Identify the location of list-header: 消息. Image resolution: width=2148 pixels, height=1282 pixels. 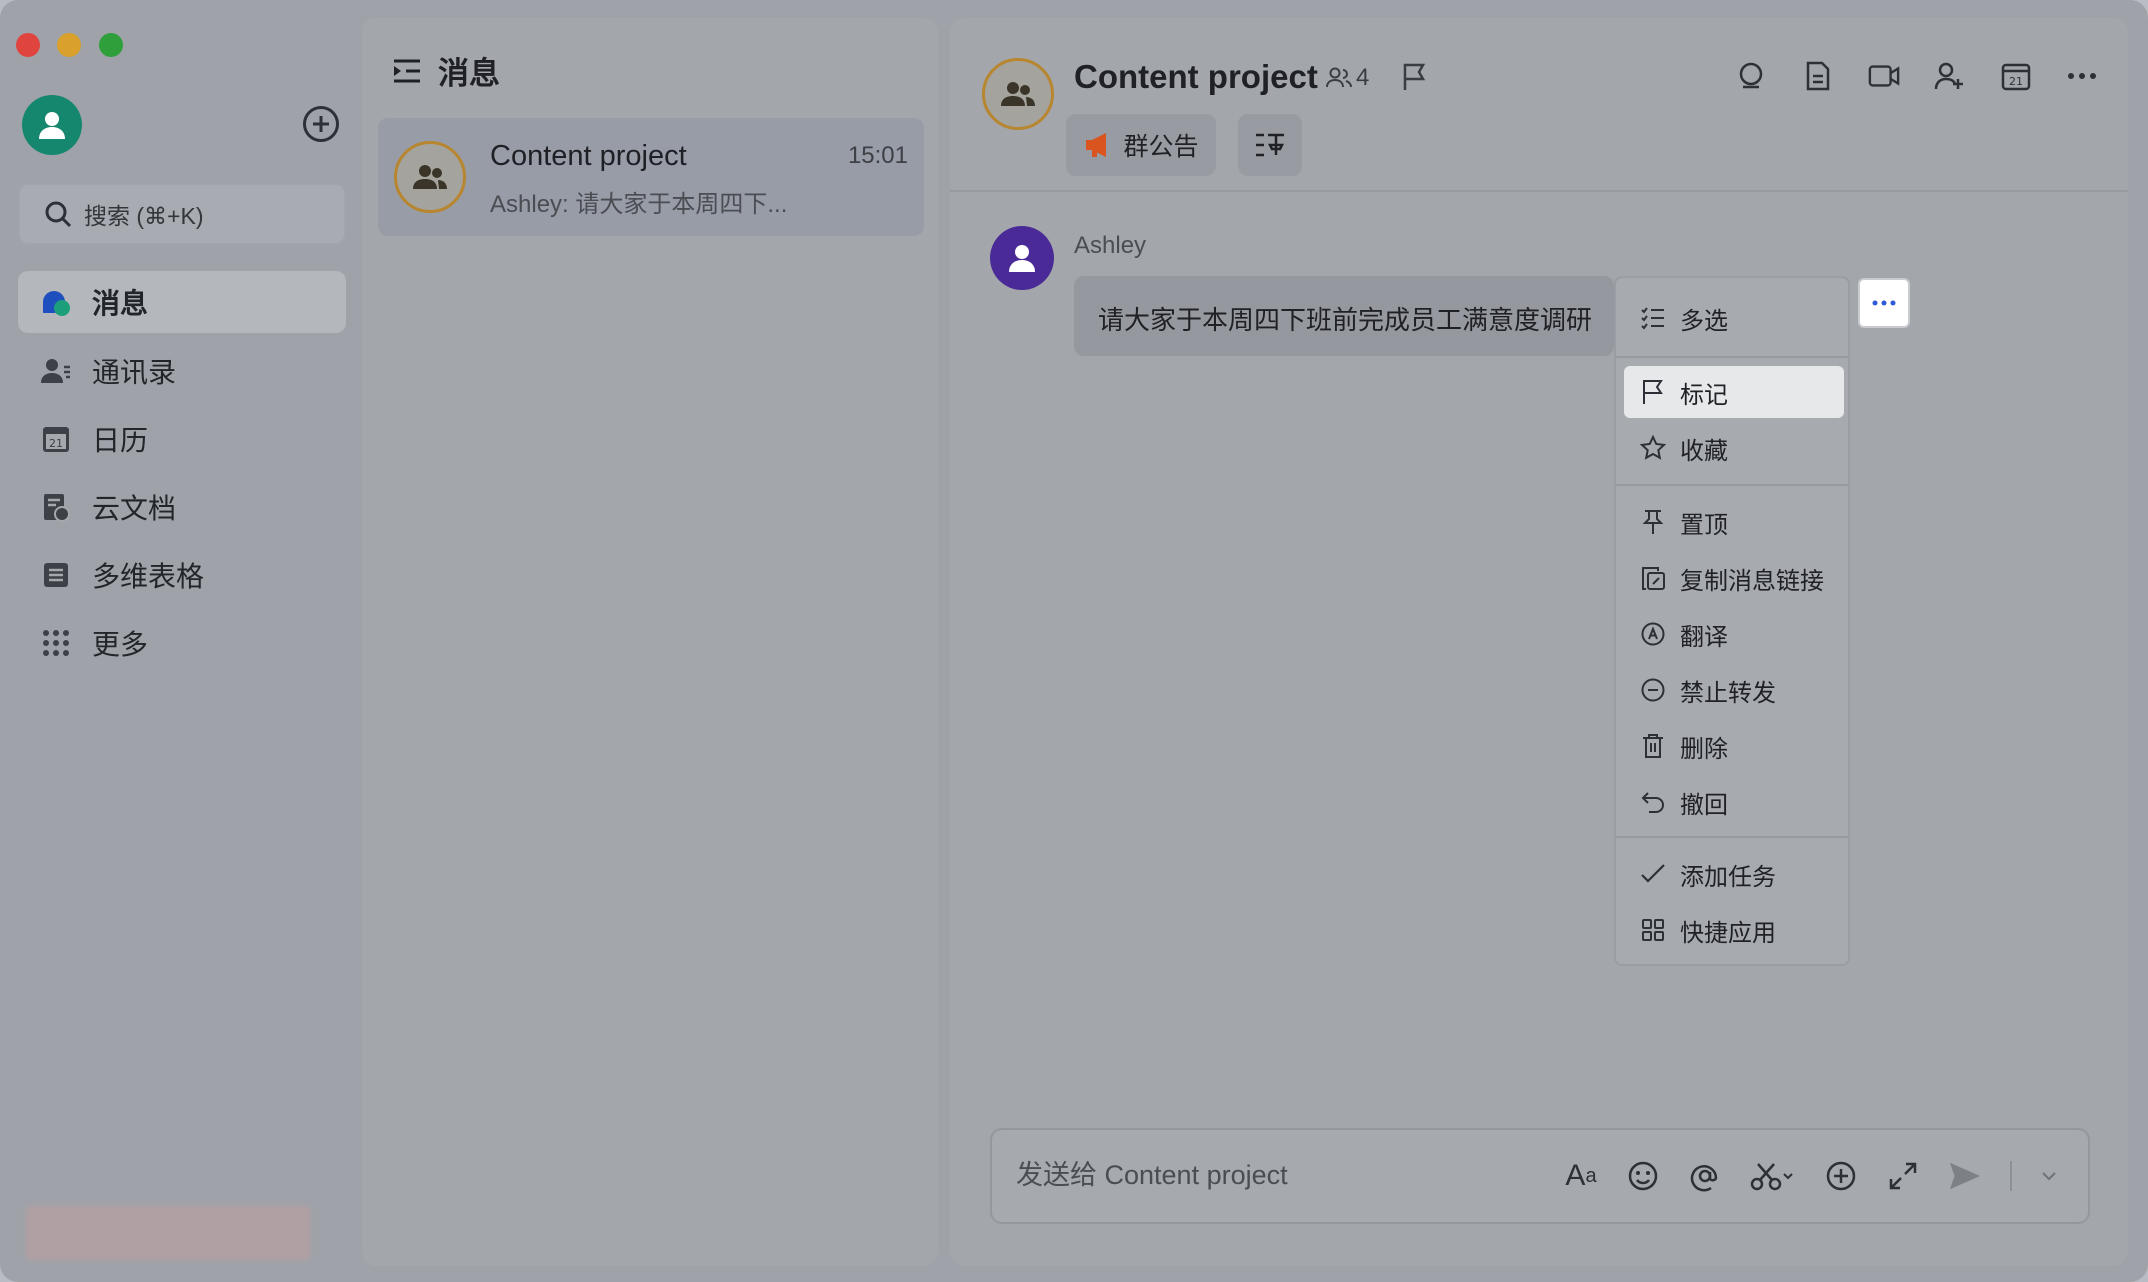
(446, 70).